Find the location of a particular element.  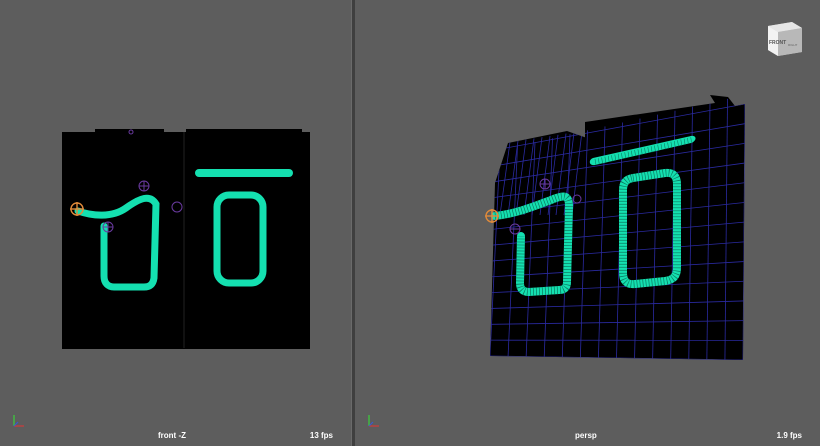

cube-side-label: RIGHT is located at coordinates (793, 45).